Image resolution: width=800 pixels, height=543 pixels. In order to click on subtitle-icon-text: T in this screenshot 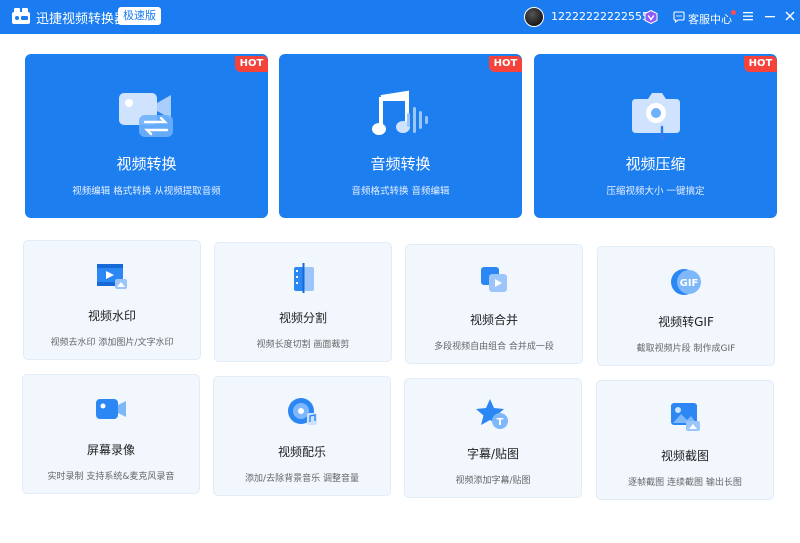, I will do `click(500, 422)`.